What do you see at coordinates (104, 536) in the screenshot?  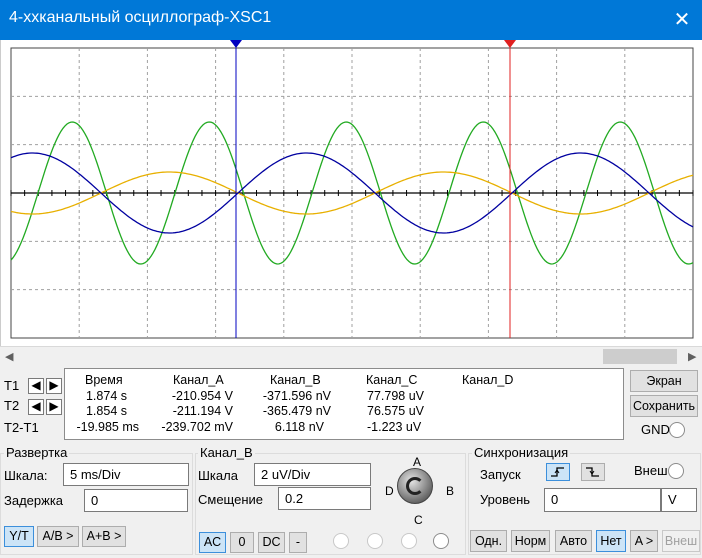 I see `mode-a-plus-b-button: A+B >` at bounding box center [104, 536].